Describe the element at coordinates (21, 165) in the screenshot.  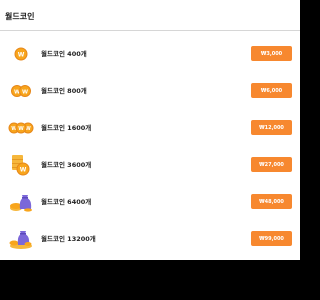
I see `coin-stack-icon: W` at that location.